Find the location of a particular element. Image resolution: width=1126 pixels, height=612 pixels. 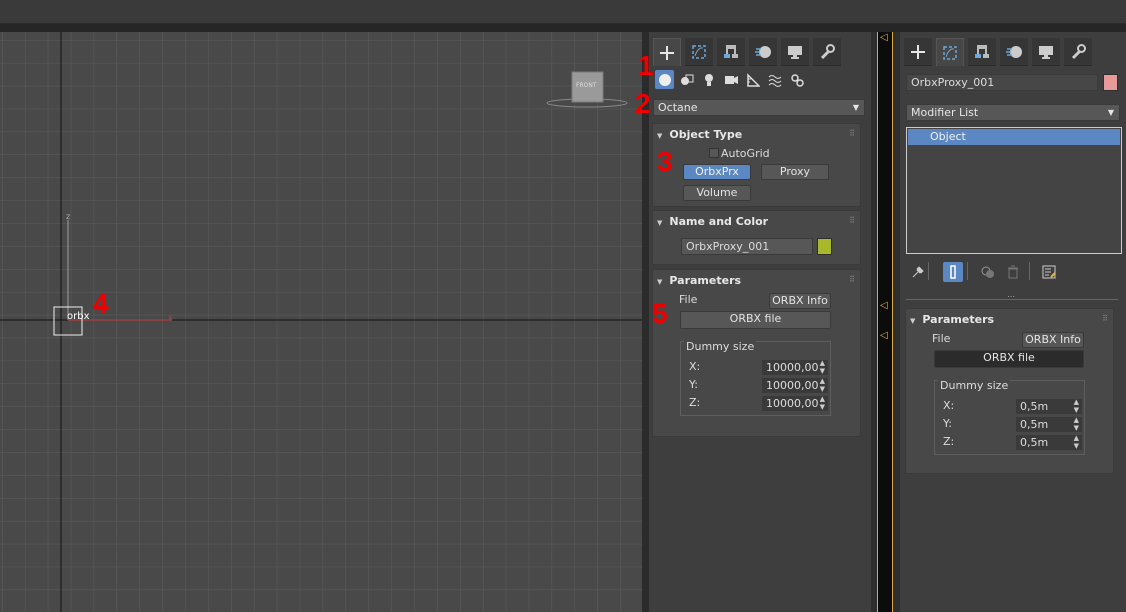

top-separator is located at coordinates (563, 28).